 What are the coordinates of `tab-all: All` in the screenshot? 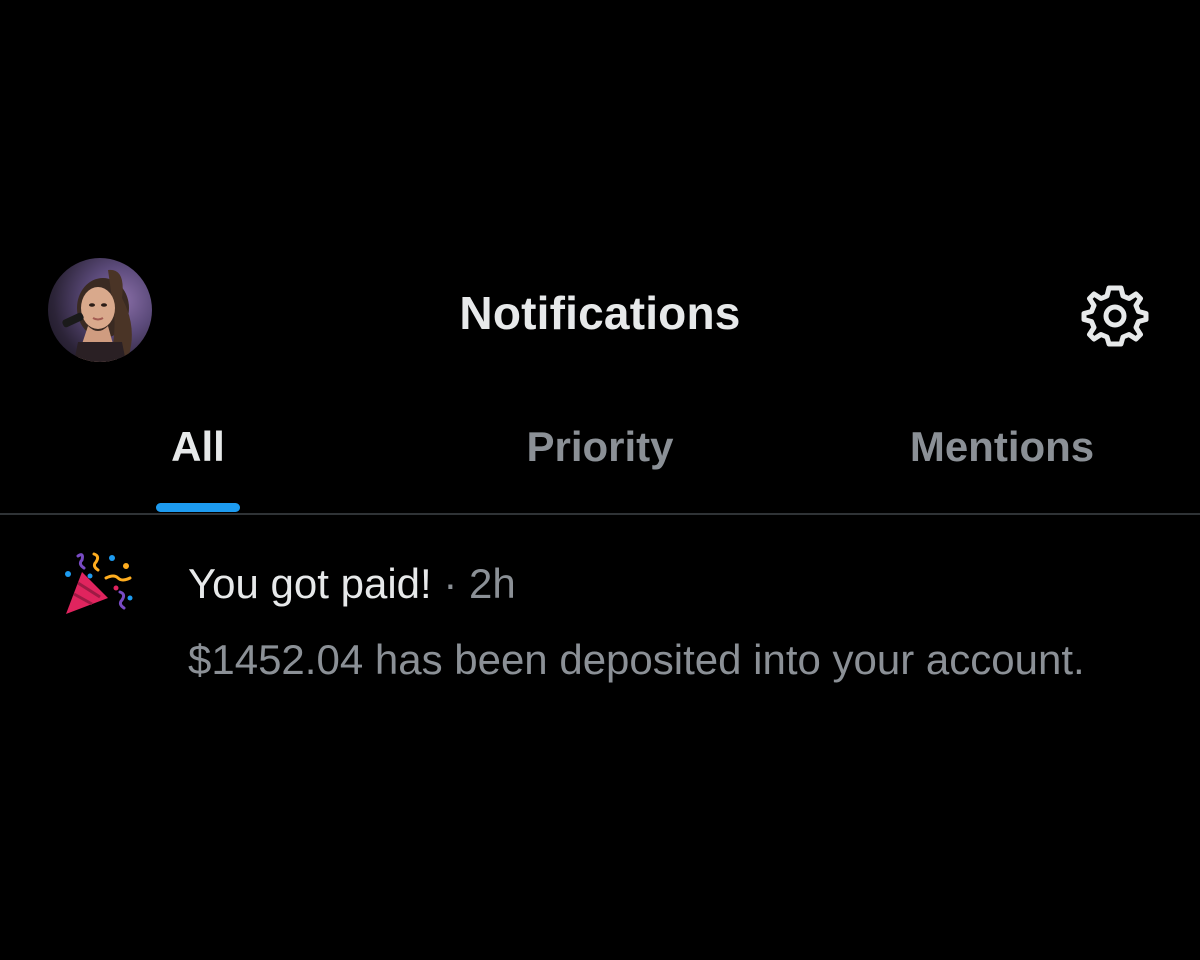 It's located at (198, 465).